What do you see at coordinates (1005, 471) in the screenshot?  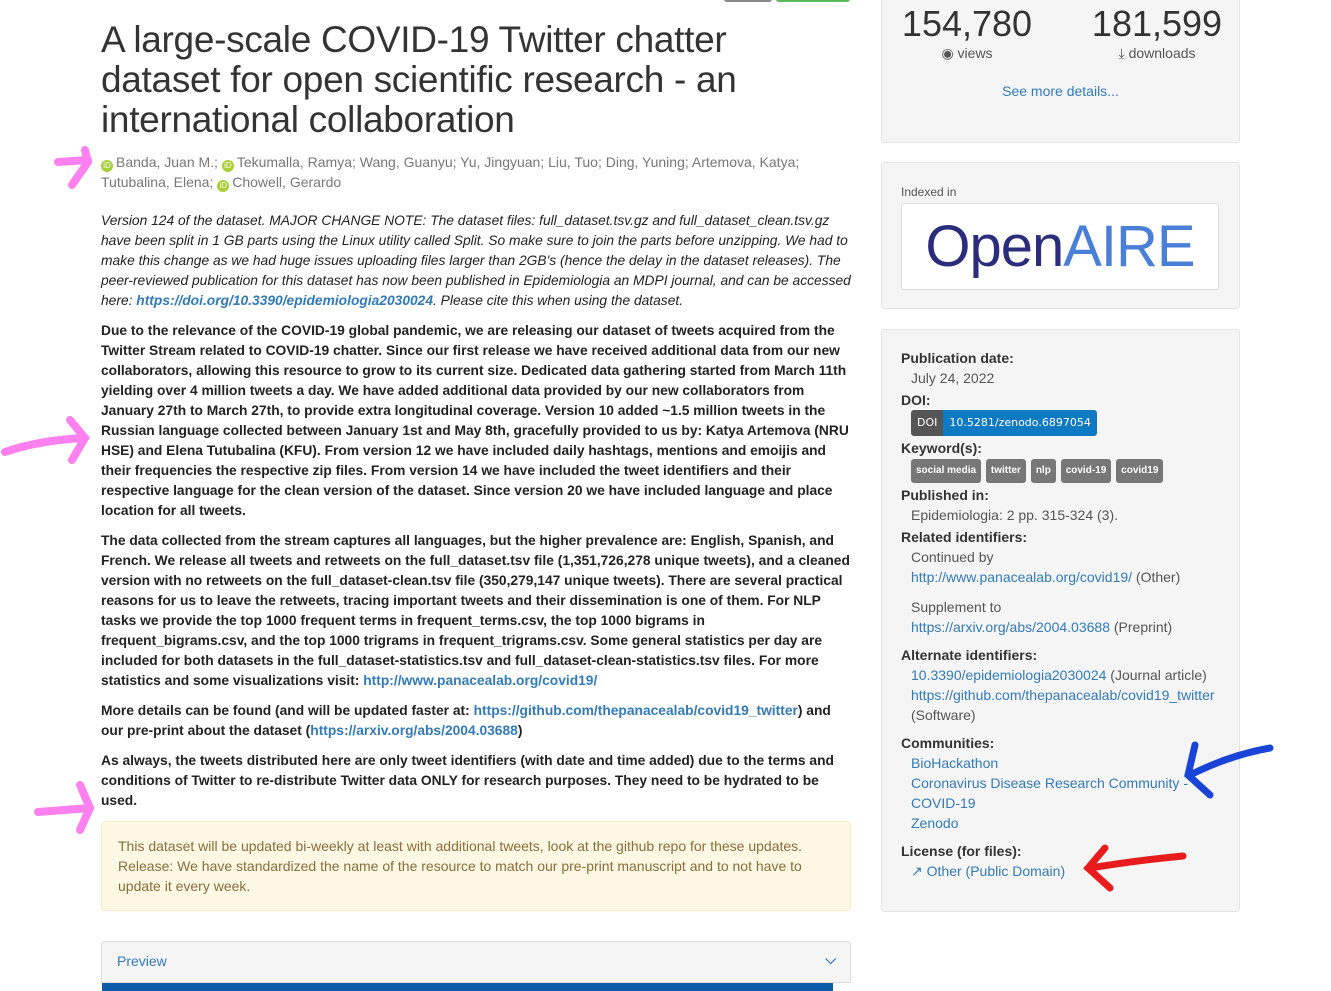 I see `keyword-badge: twitter` at bounding box center [1005, 471].